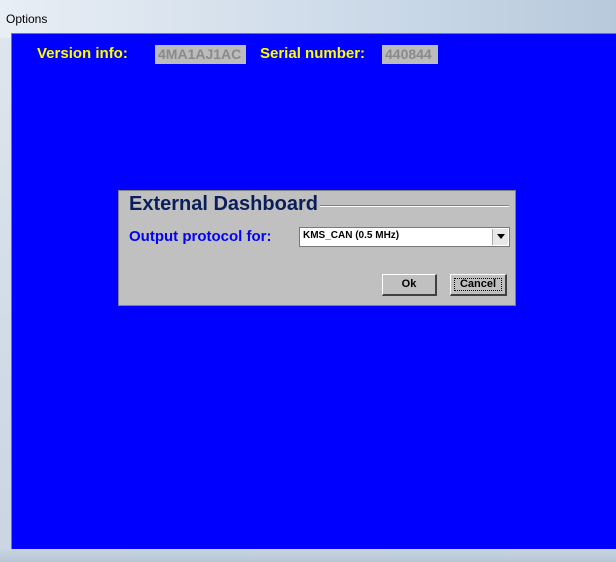  I want to click on serial-number-value: 440844, so click(410, 54).